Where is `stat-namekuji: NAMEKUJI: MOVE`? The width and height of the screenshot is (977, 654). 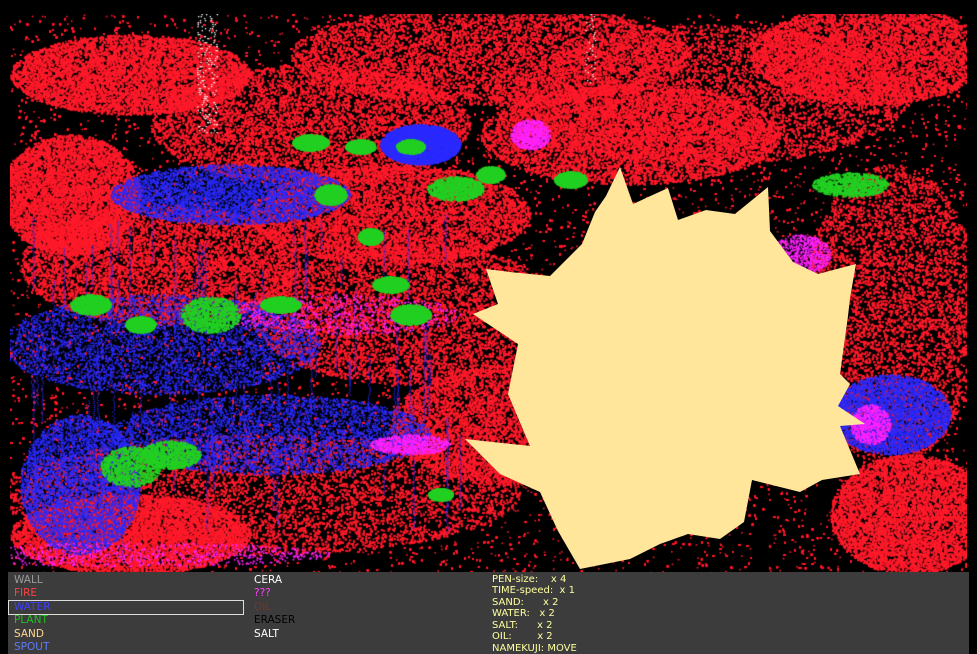
stat-namekuji: NAMEKUJI: MOVE is located at coordinates (534, 648).